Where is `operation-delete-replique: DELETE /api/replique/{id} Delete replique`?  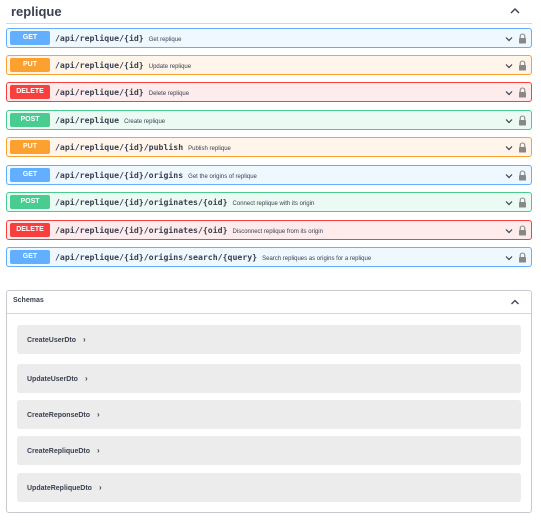
operation-delete-replique: DELETE /api/replique/{id} Delete replique is located at coordinates (269, 92).